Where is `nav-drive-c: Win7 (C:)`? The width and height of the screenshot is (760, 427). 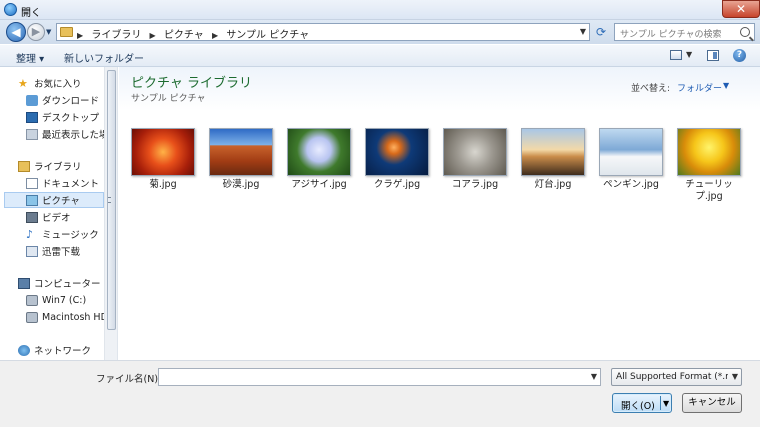
nav-drive-c: Win7 (C:) is located at coordinates (65, 300).